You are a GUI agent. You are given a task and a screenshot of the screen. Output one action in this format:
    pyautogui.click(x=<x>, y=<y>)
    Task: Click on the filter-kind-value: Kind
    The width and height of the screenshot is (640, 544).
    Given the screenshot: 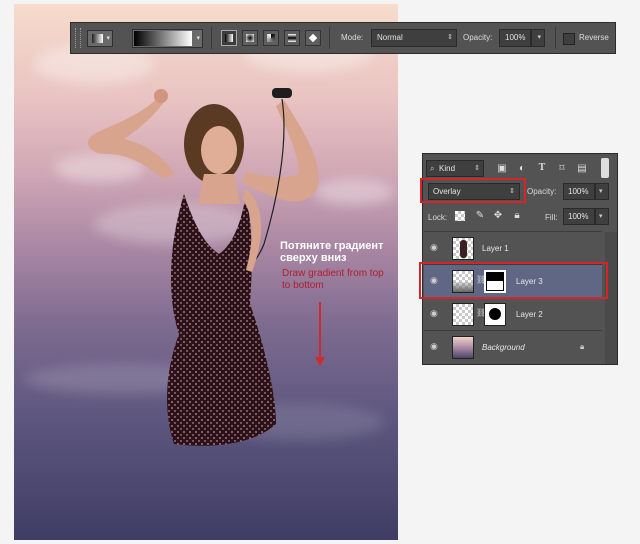 What is the action you would take?
    pyautogui.click(x=447, y=168)
    